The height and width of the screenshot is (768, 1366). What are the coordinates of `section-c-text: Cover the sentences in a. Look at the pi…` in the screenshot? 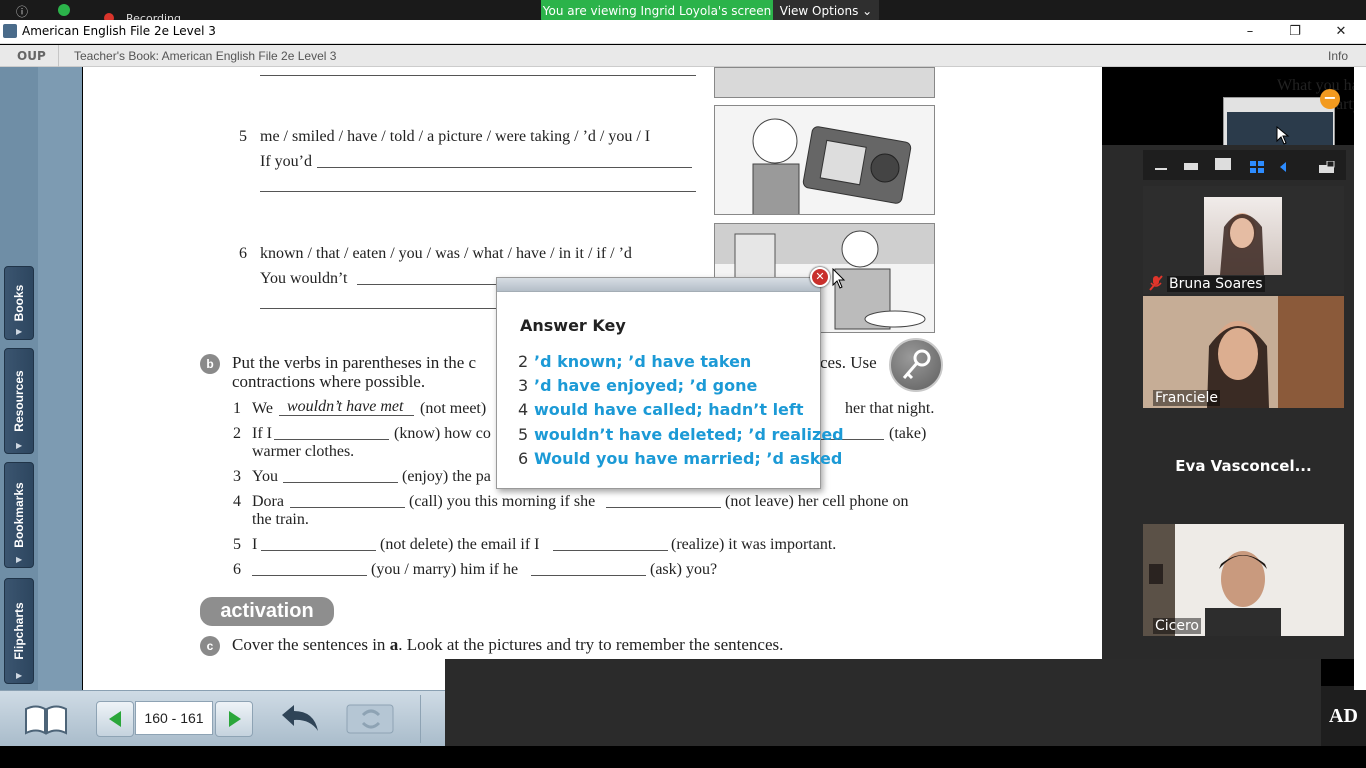 It's located at (507, 645).